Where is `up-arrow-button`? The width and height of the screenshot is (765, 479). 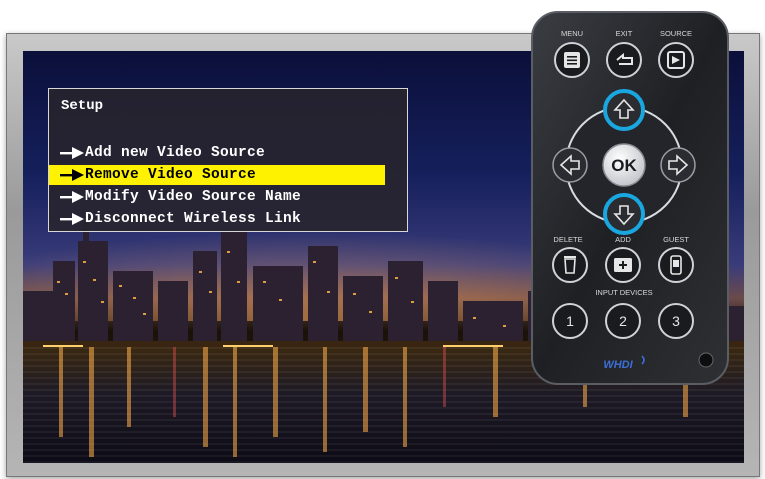 up-arrow-button is located at coordinates (624, 110).